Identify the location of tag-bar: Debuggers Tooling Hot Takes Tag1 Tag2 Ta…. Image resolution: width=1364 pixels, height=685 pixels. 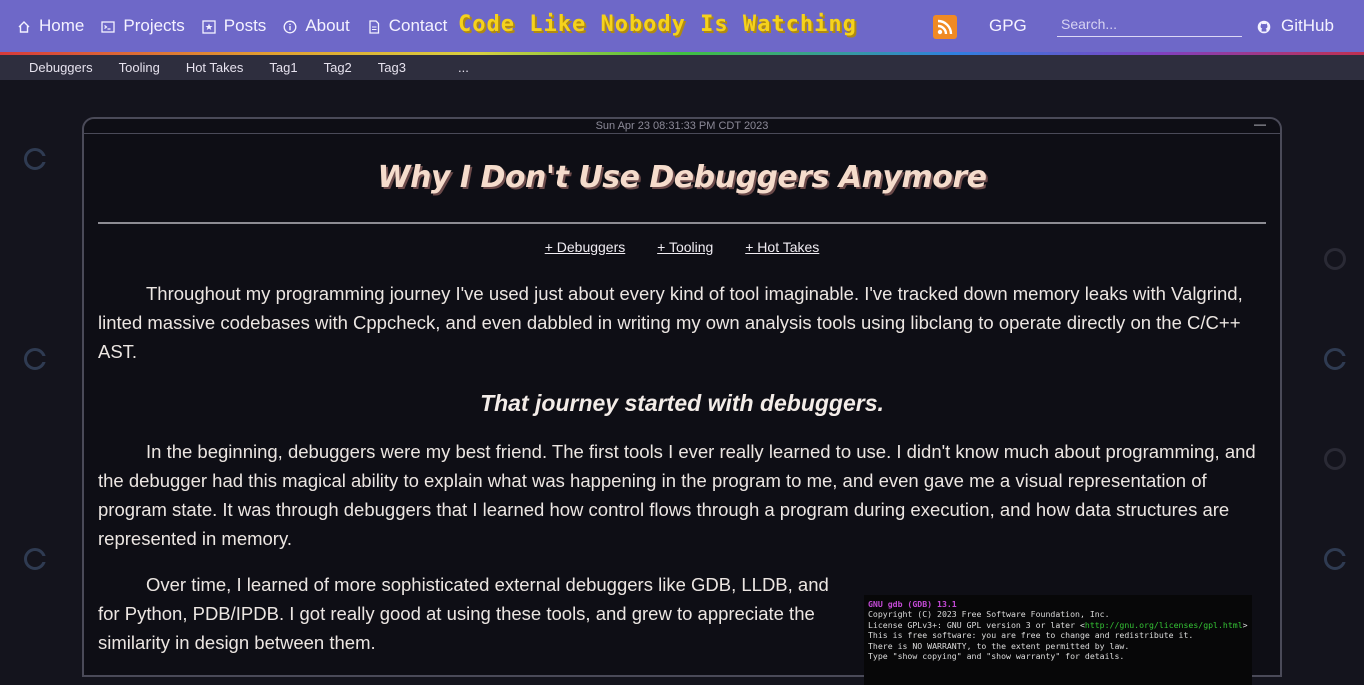
(682, 67).